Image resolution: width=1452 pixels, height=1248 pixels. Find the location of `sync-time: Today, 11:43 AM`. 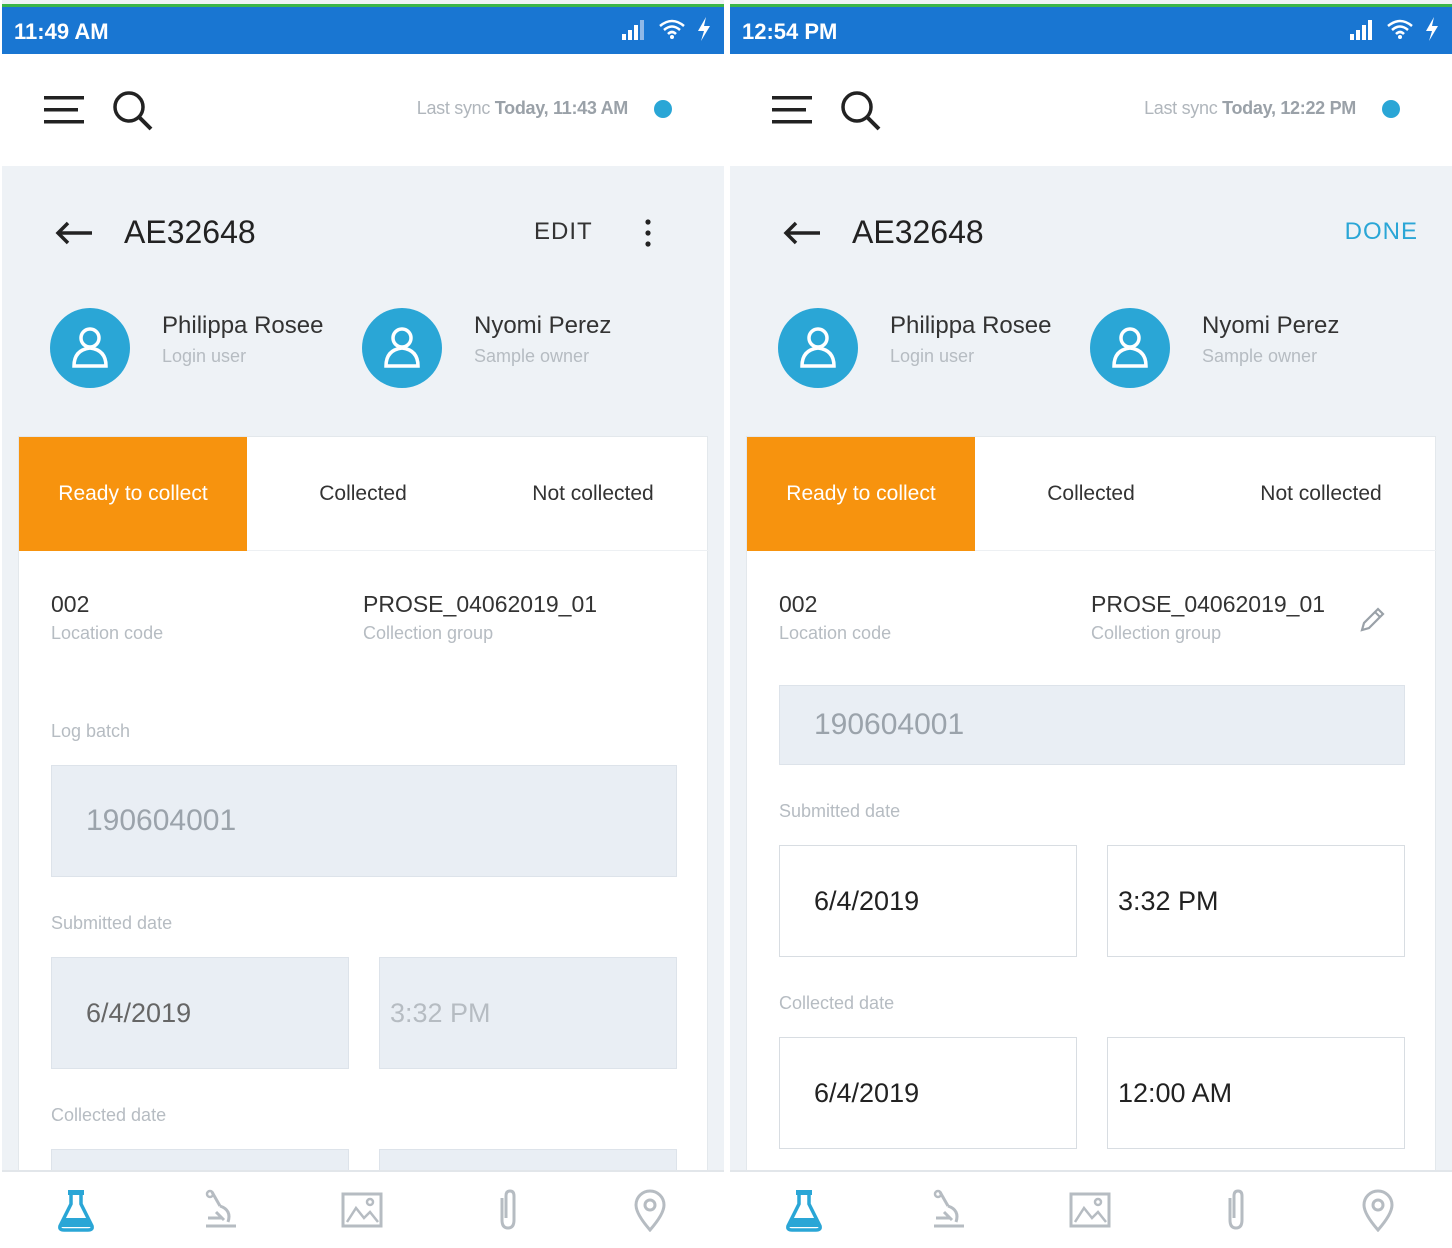

sync-time: Today, 11:43 AM is located at coordinates (561, 108).